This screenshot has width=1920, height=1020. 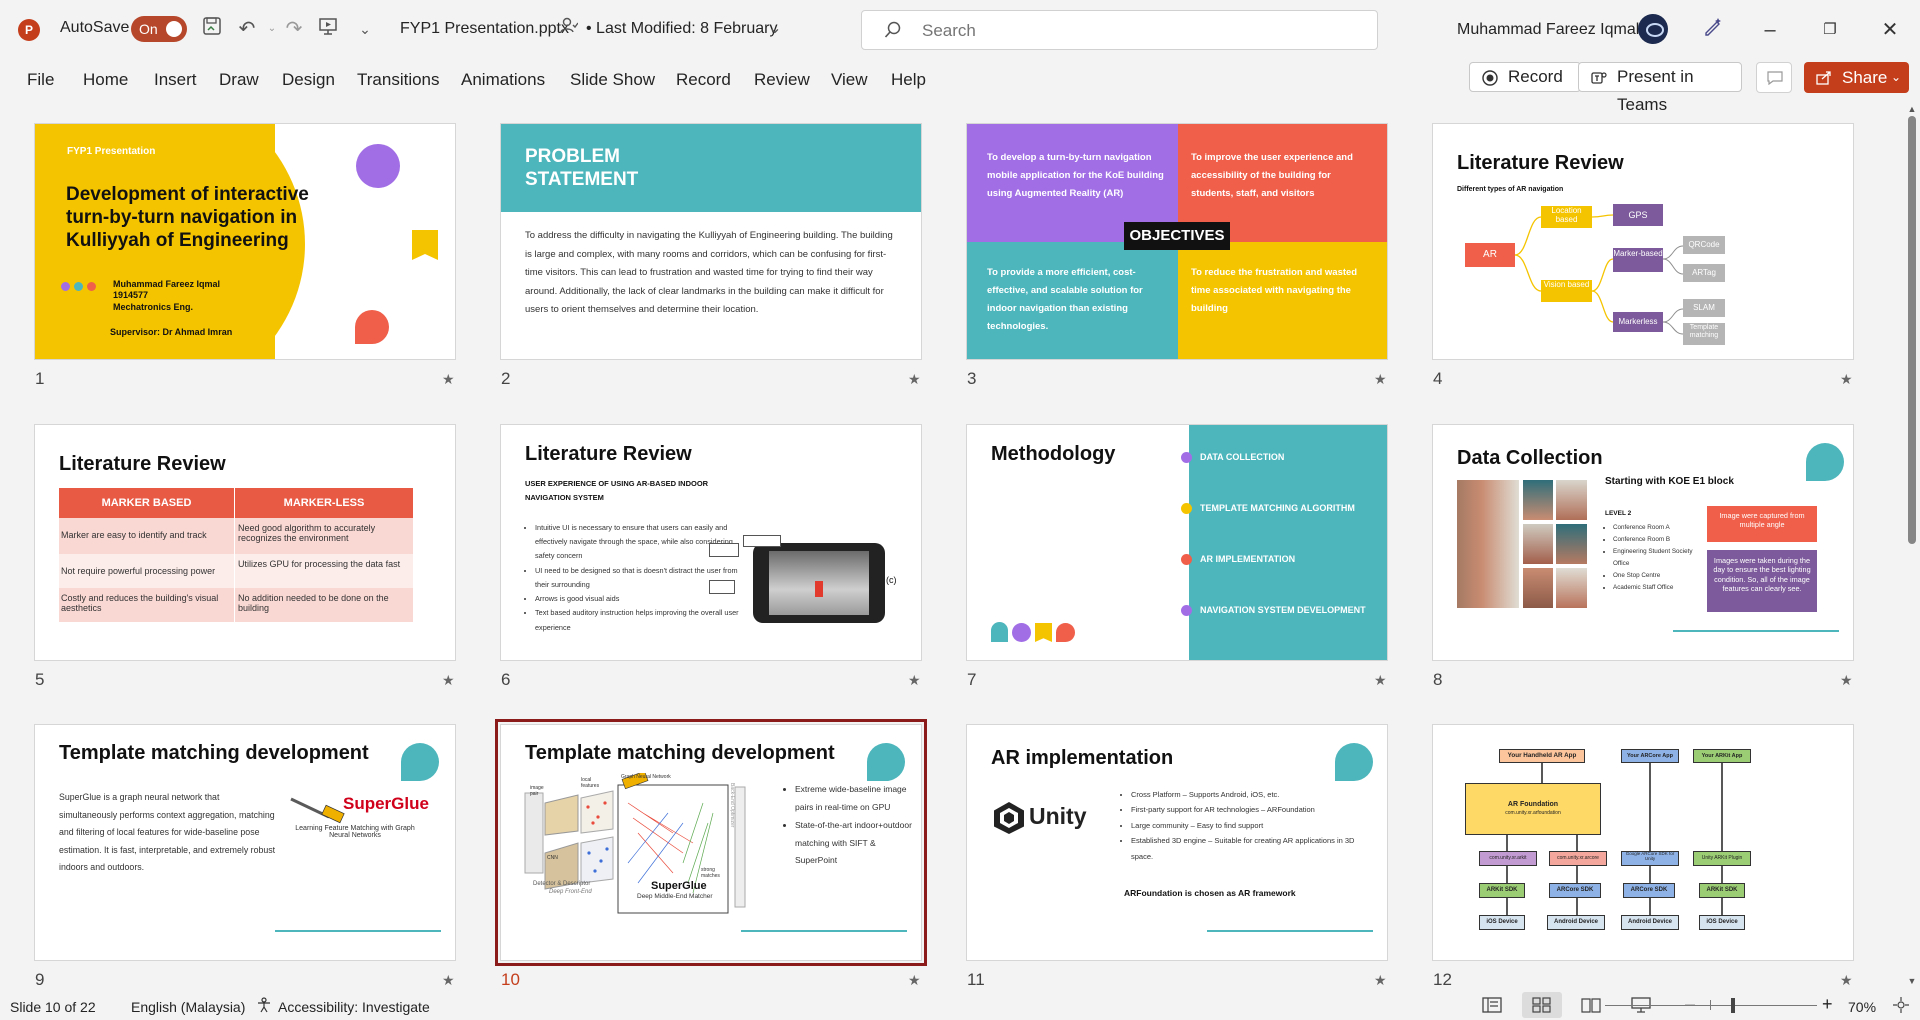 What do you see at coordinates (159, 29) in the screenshot?
I see `autosave-toggle: On` at bounding box center [159, 29].